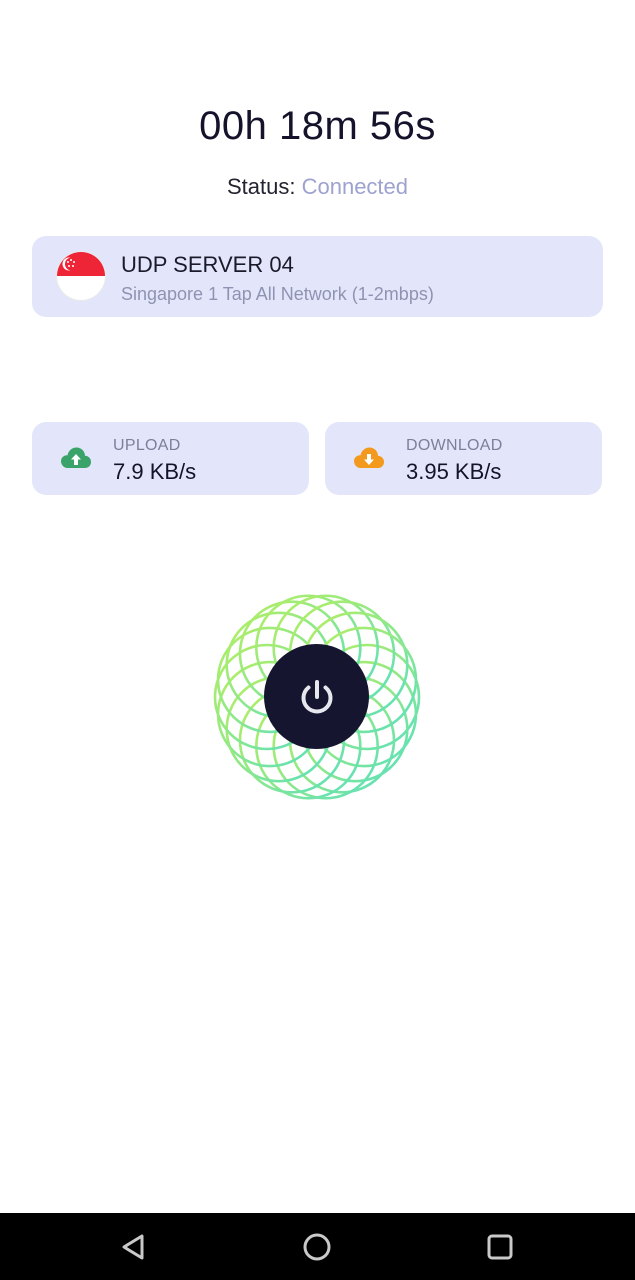  What do you see at coordinates (76, 458) in the screenshot?
I see `cloud-upload-icon` at bounding box center [76, 458].